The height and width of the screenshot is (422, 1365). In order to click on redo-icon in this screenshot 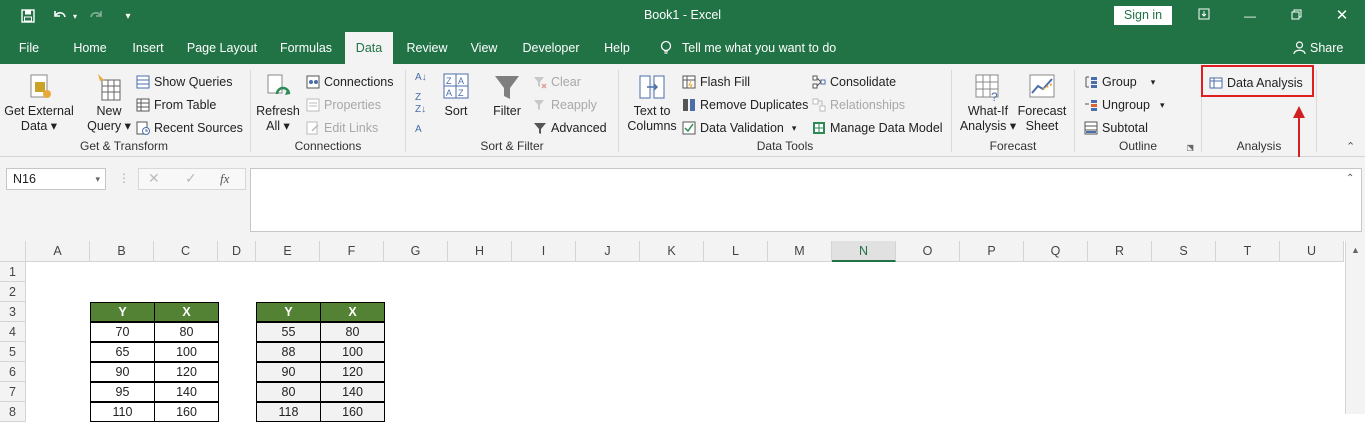, I will do `click(96, 16)`.